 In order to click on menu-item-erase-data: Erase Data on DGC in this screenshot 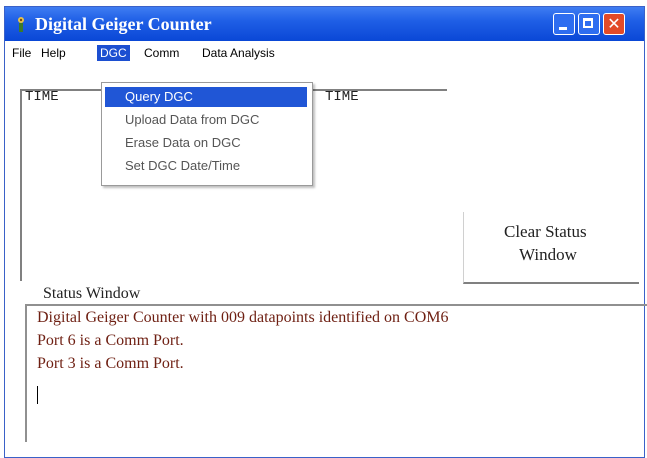, I will do `click(206, 143)`.